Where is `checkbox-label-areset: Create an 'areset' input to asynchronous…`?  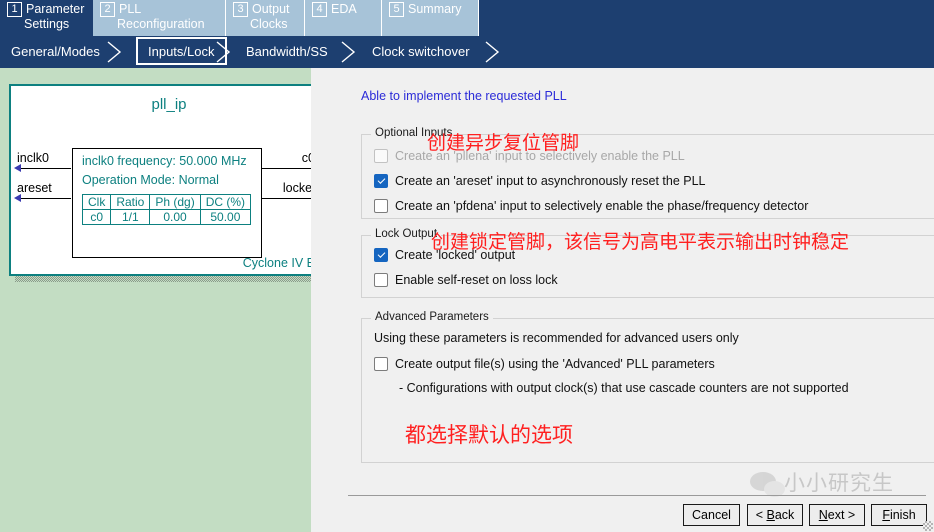
checkbox-label-areset: Create an 'areset' input to asynchronous… is located at coordinates (550, 181).